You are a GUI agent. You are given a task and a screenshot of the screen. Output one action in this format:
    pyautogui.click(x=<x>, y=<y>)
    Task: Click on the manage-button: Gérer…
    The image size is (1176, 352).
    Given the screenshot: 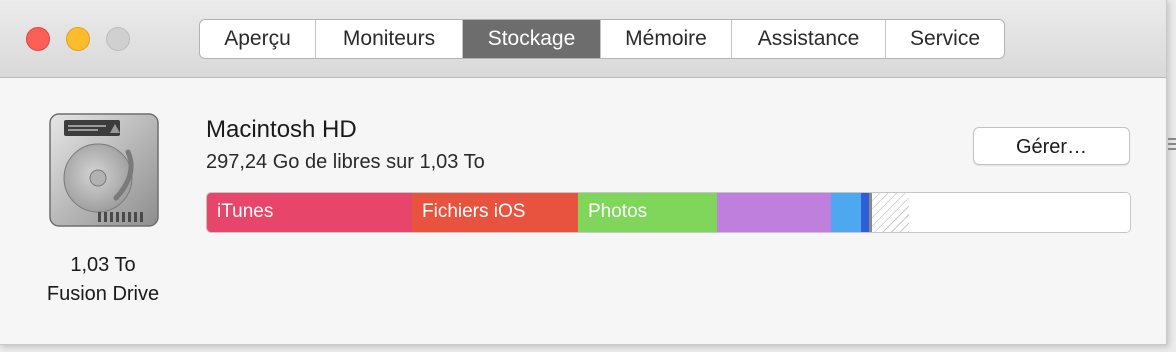 What is the action you would take?
    pyautogui.click(x=1051, y=146)
    